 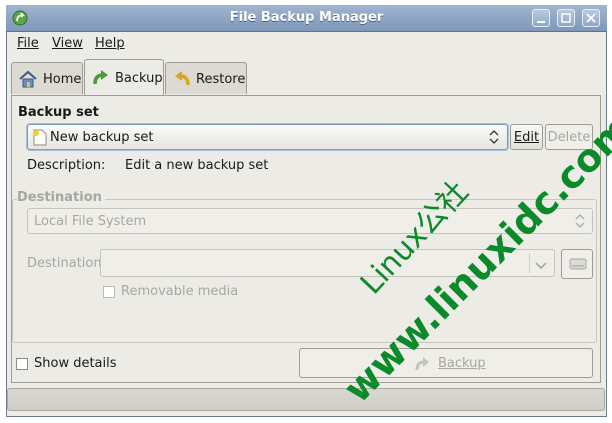 What do you see at coordinates (58, 112) in the screenshot?
I see `backup-set-heading: Backup set` at bounding box center [58, 112].